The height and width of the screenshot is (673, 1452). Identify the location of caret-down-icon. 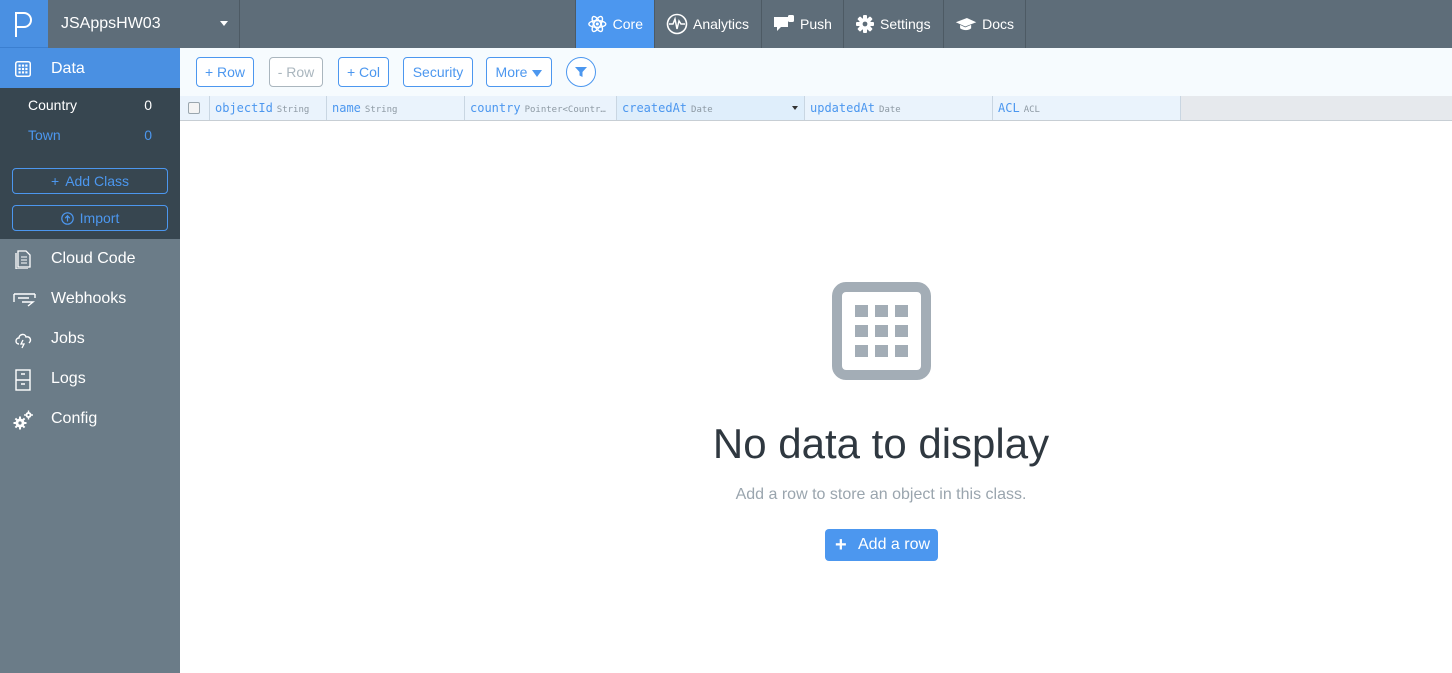
(537, 73).